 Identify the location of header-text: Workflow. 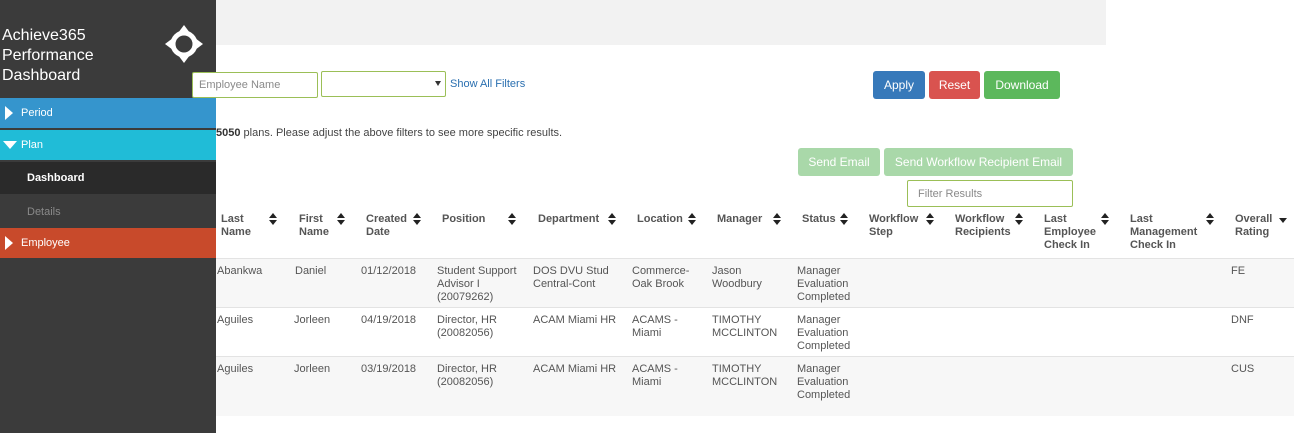
(980, 219).